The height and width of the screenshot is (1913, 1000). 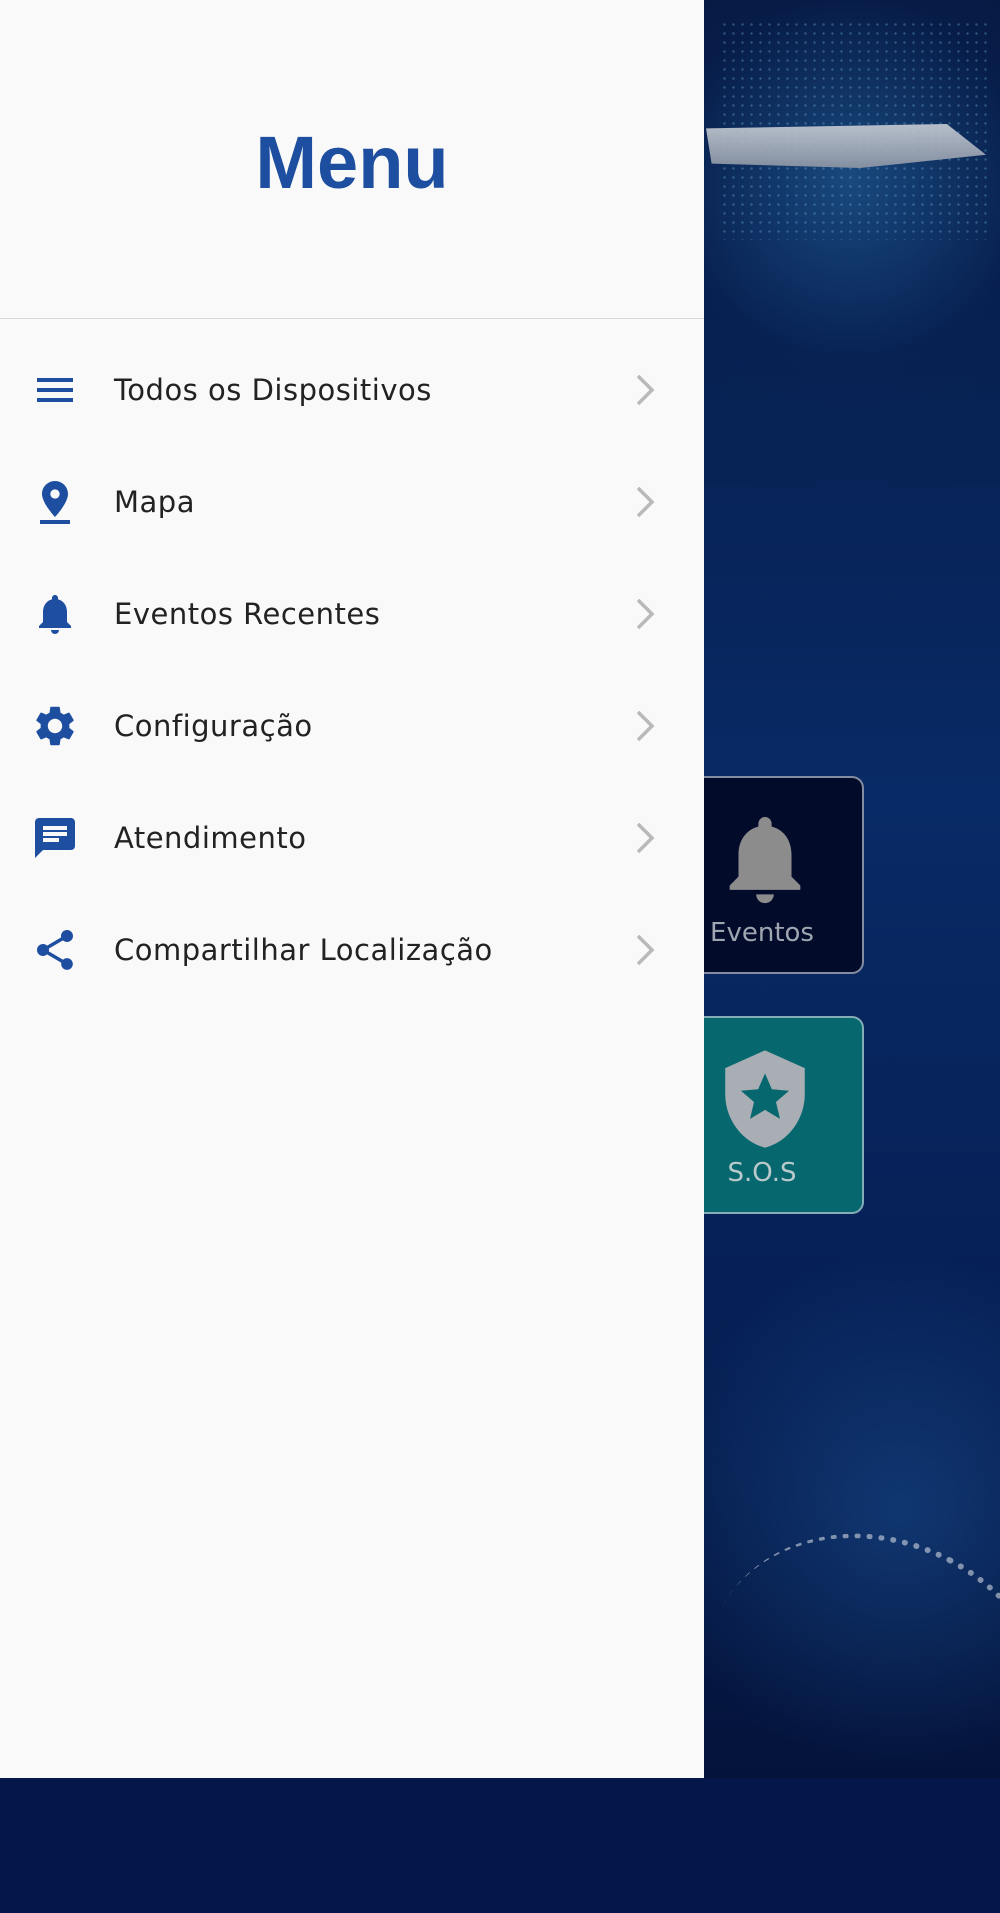 What do you see at coordinates (55, 726) in the screenshot?
I see `gear-icon` at bounding box center [55, 726].